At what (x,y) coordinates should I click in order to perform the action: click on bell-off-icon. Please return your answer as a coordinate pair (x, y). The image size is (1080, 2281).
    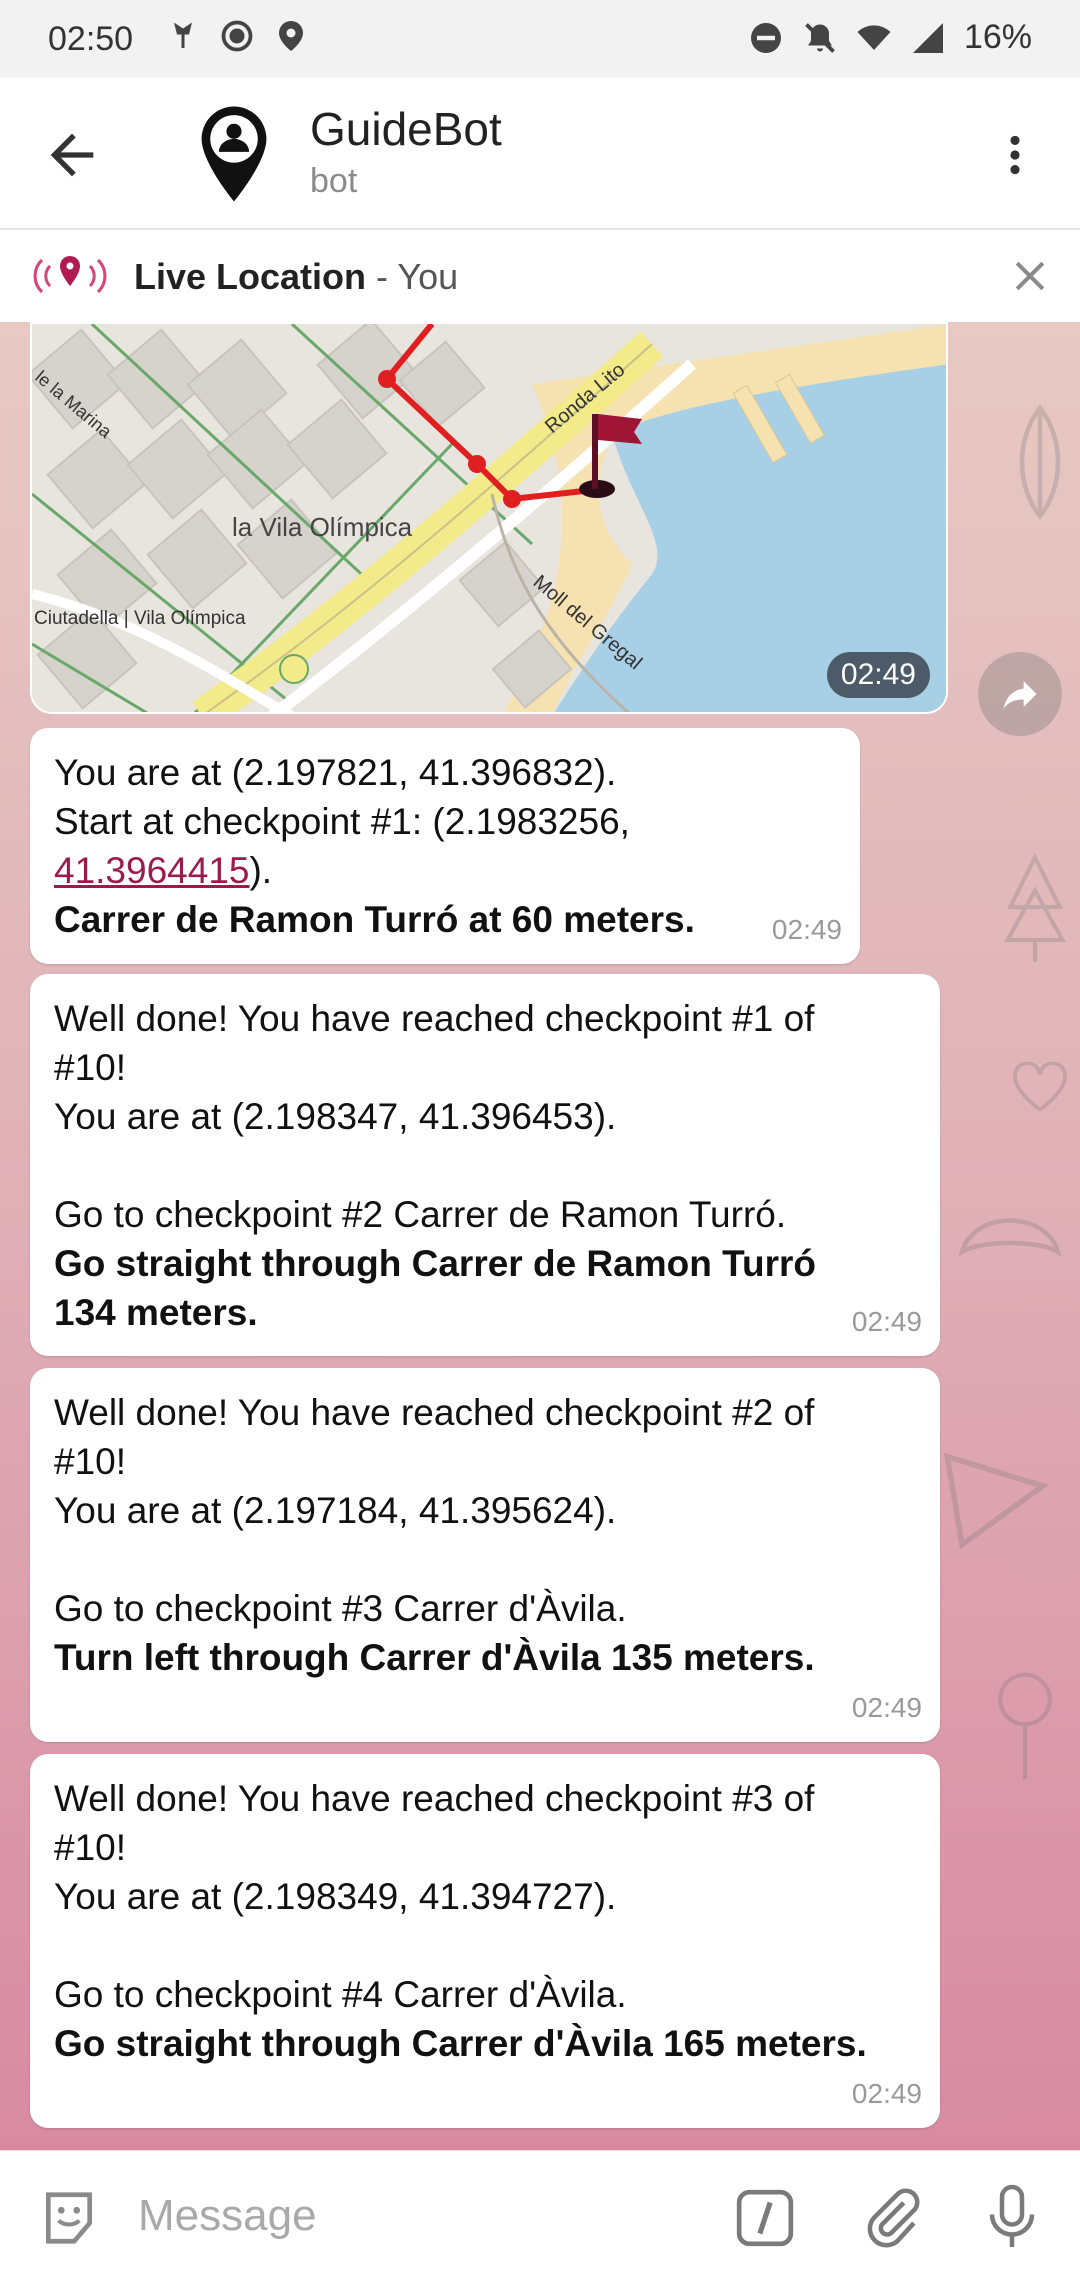
    Looking at the image, I should click on (820, 37).